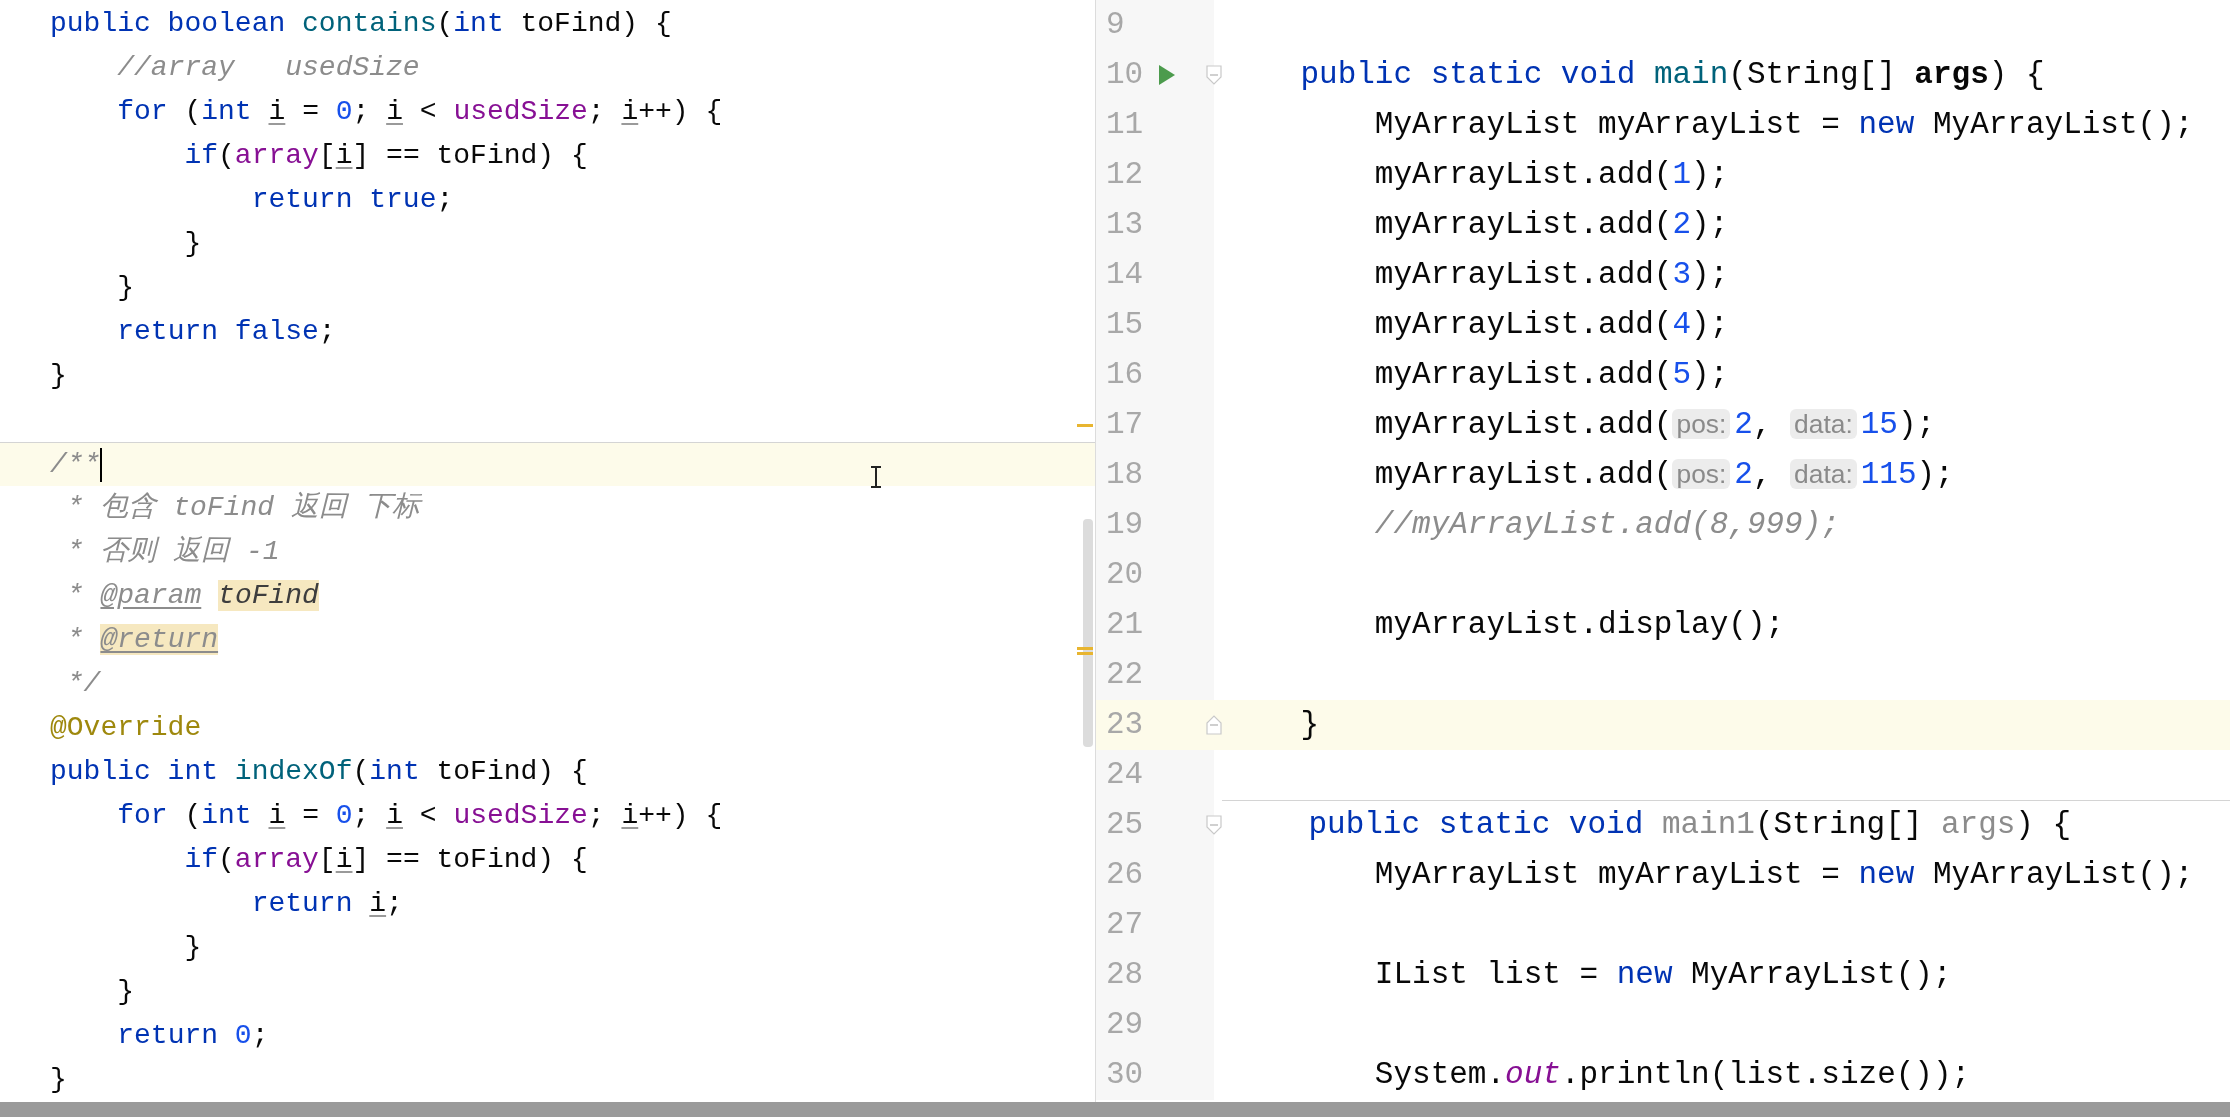 This screenshot has width=2230, height=1117. What do you see at coordinates (1125, 124) in the screenshot?
I see `line-number: 11` at bounding box center [1125, 124].